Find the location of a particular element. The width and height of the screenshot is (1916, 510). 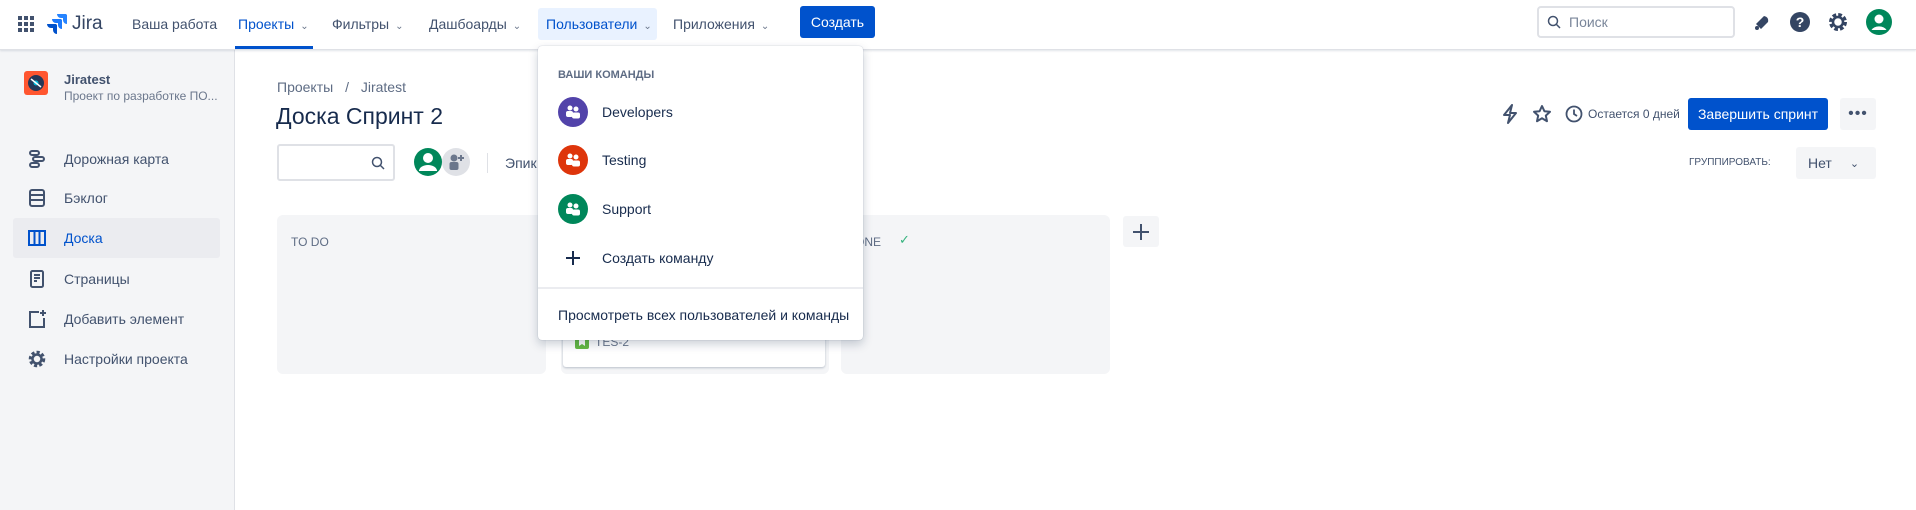

nav-your-work: Ваша работа is located at coordinates (174, 24).